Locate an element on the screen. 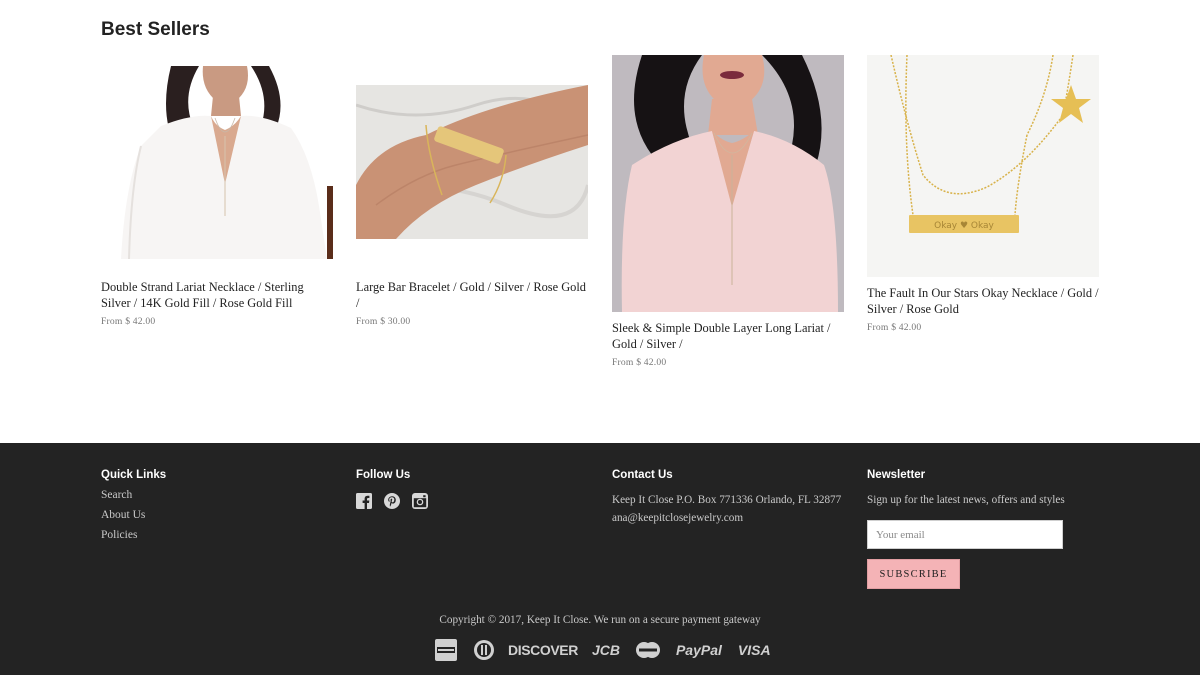 Image resolution: width=1200 pixels, height=675 pixels. product-image: Okay ♥ Okay is located at coordinates (983, 166).